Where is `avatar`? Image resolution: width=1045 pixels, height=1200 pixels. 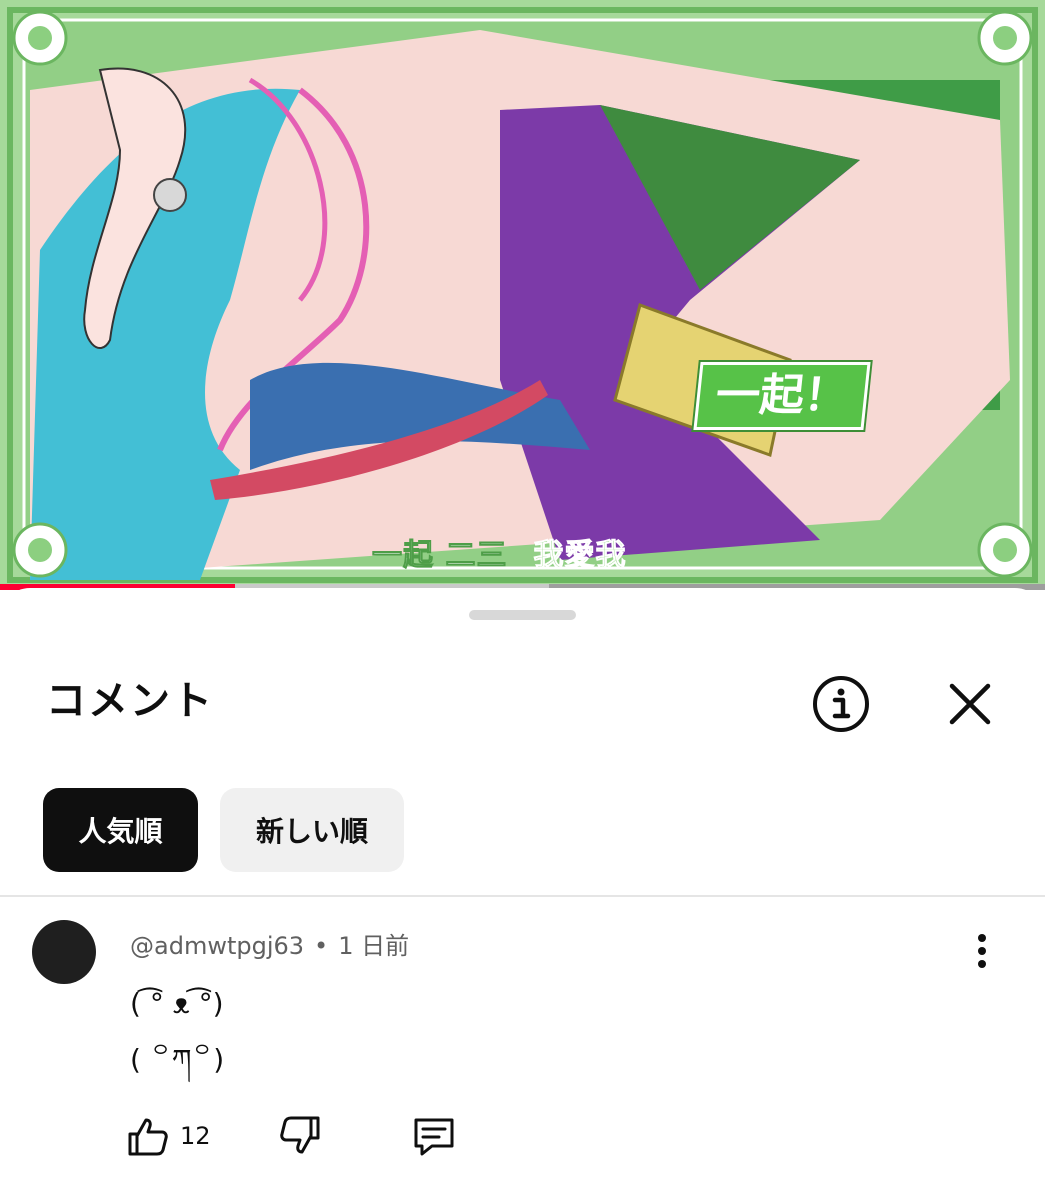
avatar is located at coordinates (64, 952).